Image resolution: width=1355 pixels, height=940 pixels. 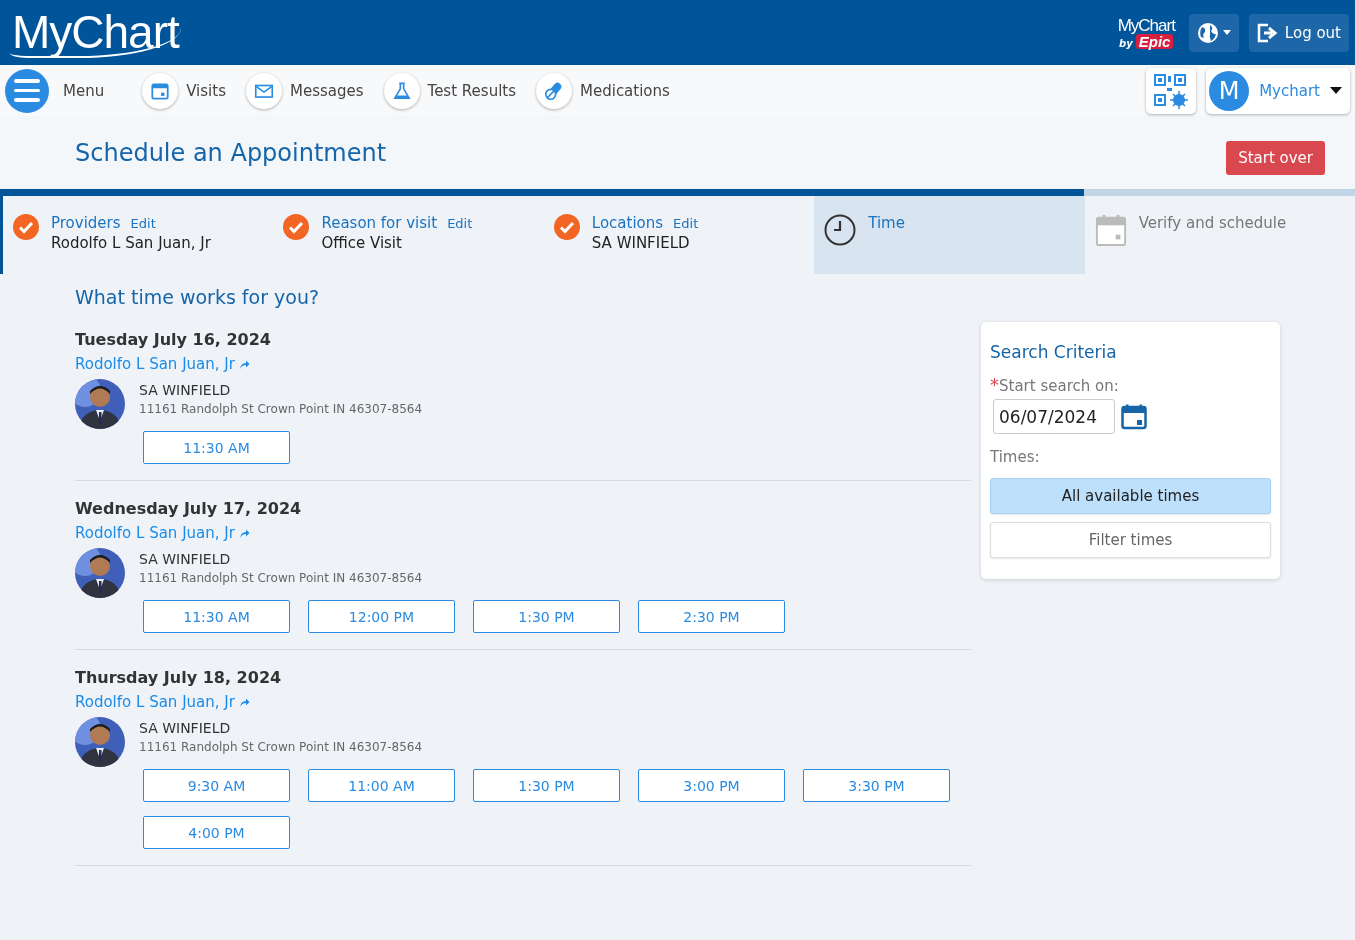 I want to click on nav-item: Medications, so click(x=603, y=90).